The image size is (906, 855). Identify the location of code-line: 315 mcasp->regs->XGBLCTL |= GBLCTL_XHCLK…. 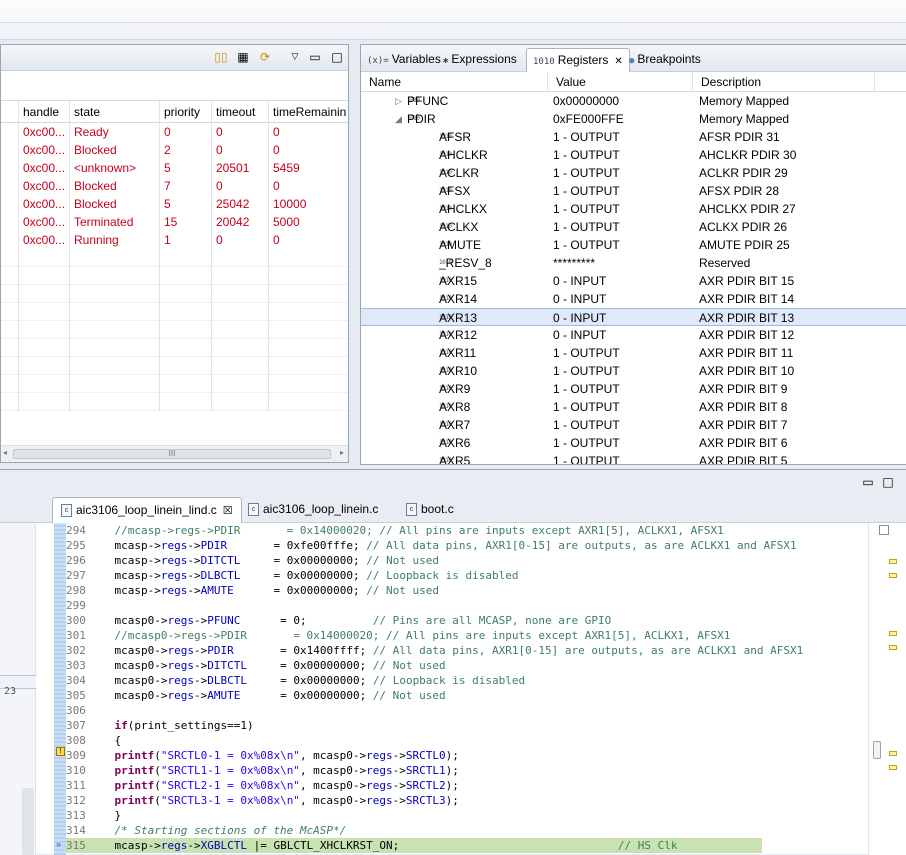
(414, 845).